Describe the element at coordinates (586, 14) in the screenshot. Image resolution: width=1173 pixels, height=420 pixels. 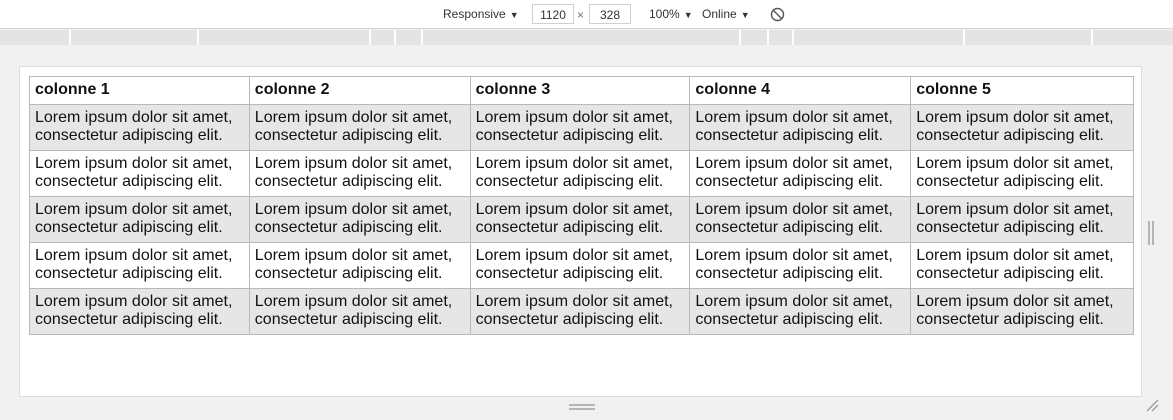
I see `device-toolbar: Responsive ▼ 1120 × 328 100% ▼ Online ▼` at that location.